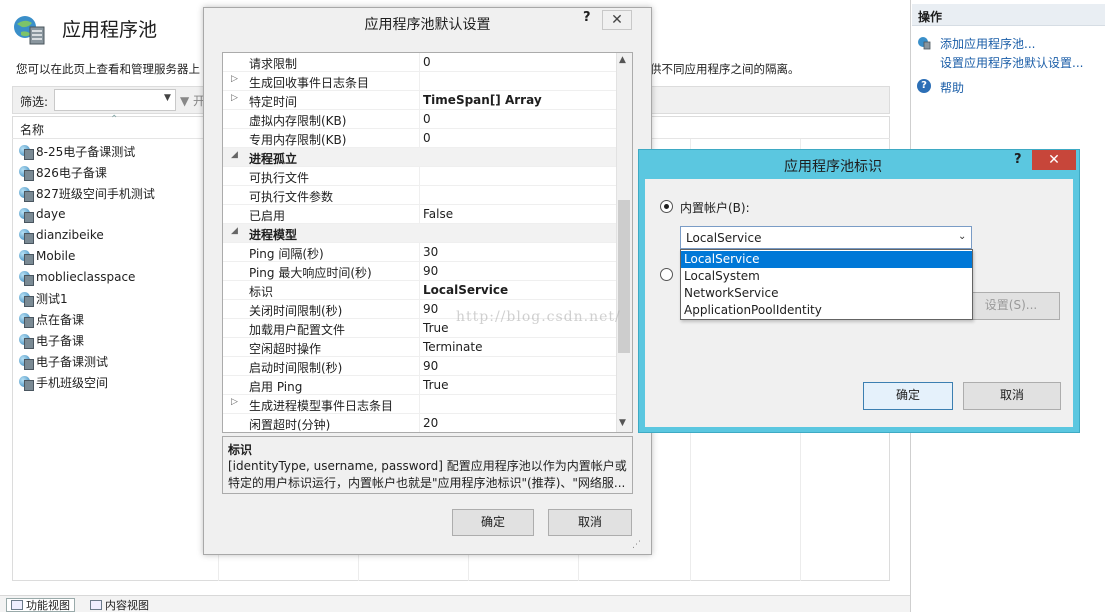 The height and width of the screenshot is (612, 1105). What do you see at coordinates (420, 214) in the screenshot?
I see `property-row: 已启用 False` at bounding box center [420, 214].